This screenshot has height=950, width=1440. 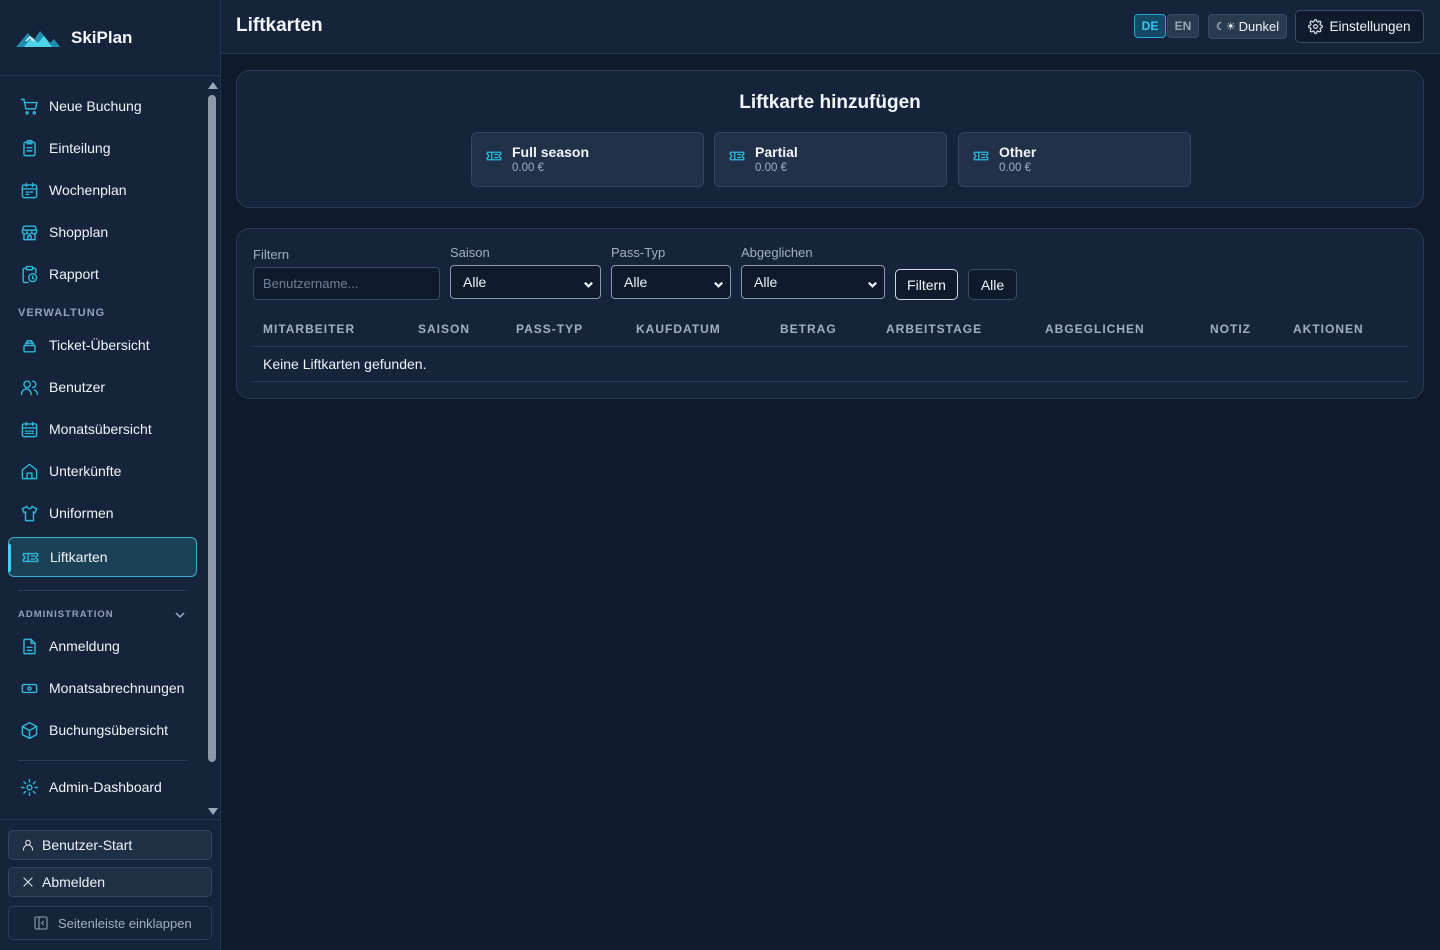 What do you see at coordinates (87, 845) in the screenshot?
I see `user-start-label: Benutzer-Start` at bounding box center [87, 845].